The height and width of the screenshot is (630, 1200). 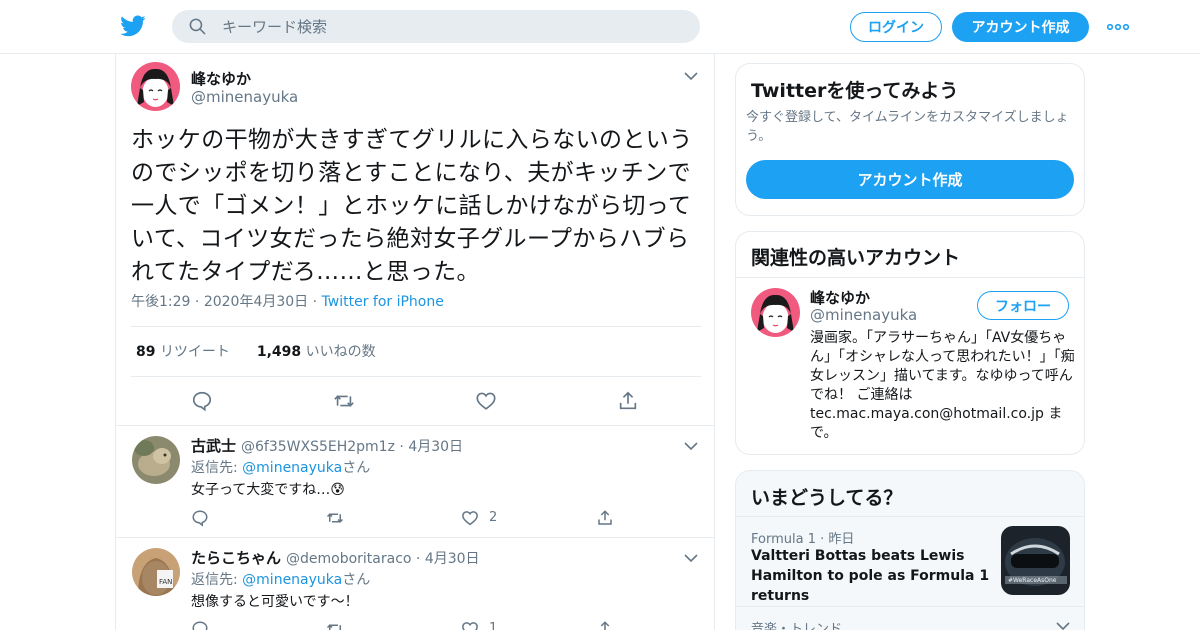 I want to click on like-count: 2, so click(x=493, y=517).